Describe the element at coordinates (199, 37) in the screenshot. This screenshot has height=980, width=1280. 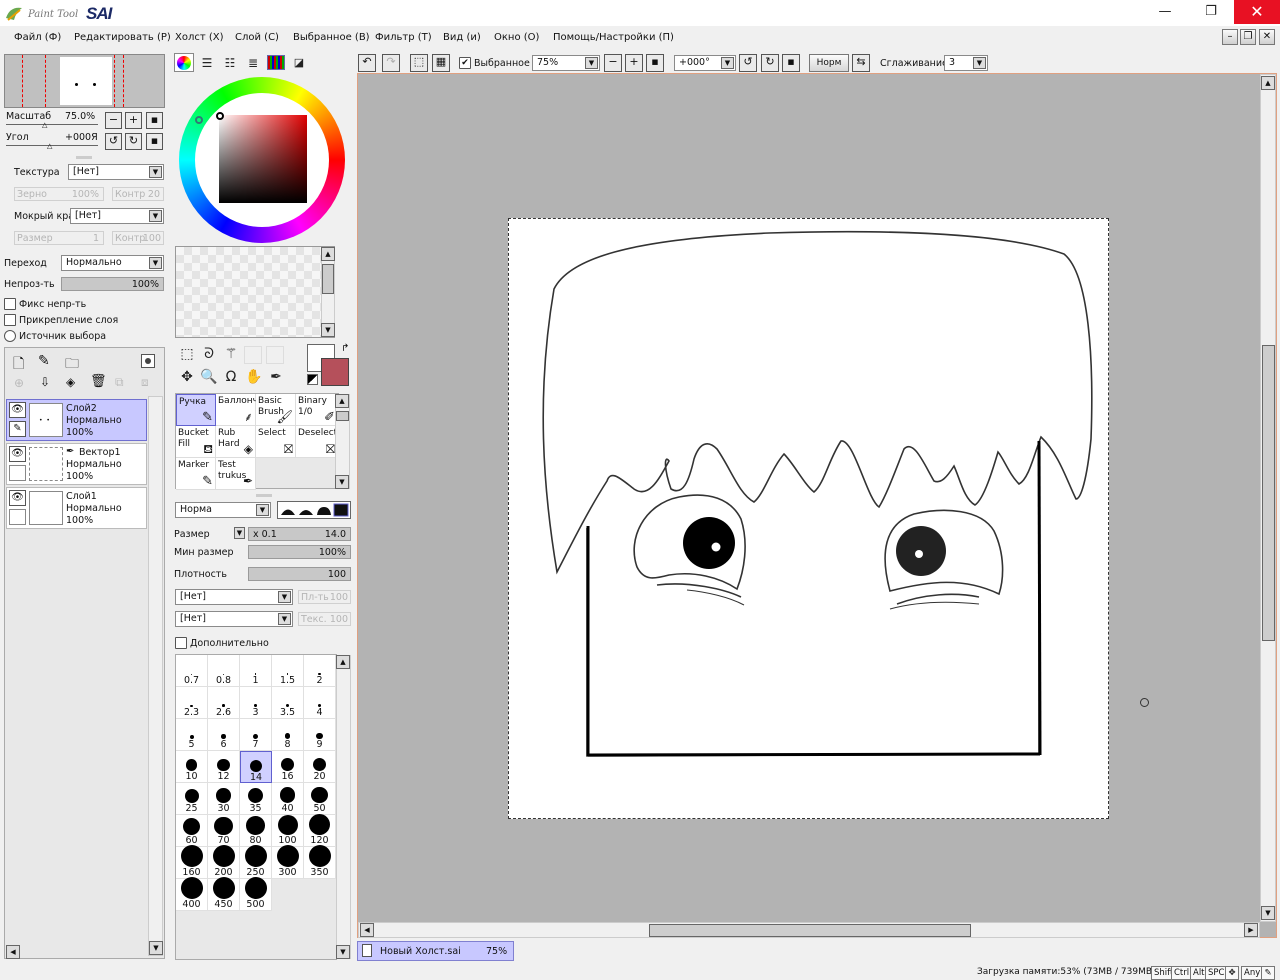
I see `menu-canvas: Холст (Х)` at that location.